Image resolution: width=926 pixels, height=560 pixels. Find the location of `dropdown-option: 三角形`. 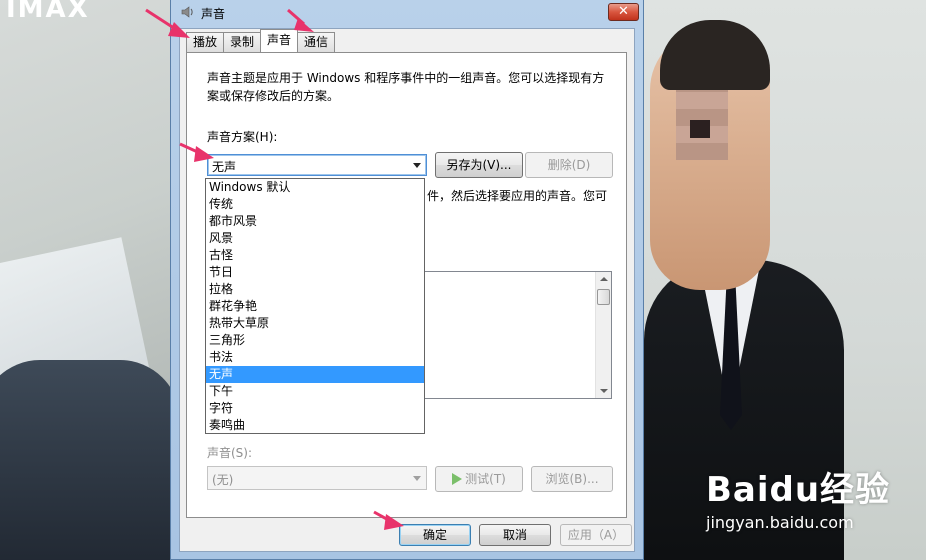

dropdown-option: 三角形 is located at coordinates (315, 340).